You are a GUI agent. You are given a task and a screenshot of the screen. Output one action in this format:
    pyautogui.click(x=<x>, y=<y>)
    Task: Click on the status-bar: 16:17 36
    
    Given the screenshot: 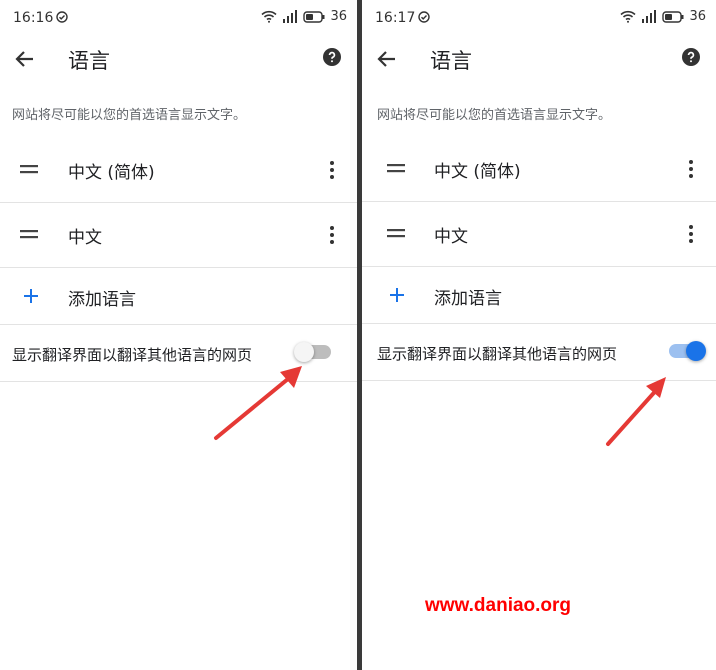 What is the action you would take?
    pyautogui.click(x=539, y=18)
    